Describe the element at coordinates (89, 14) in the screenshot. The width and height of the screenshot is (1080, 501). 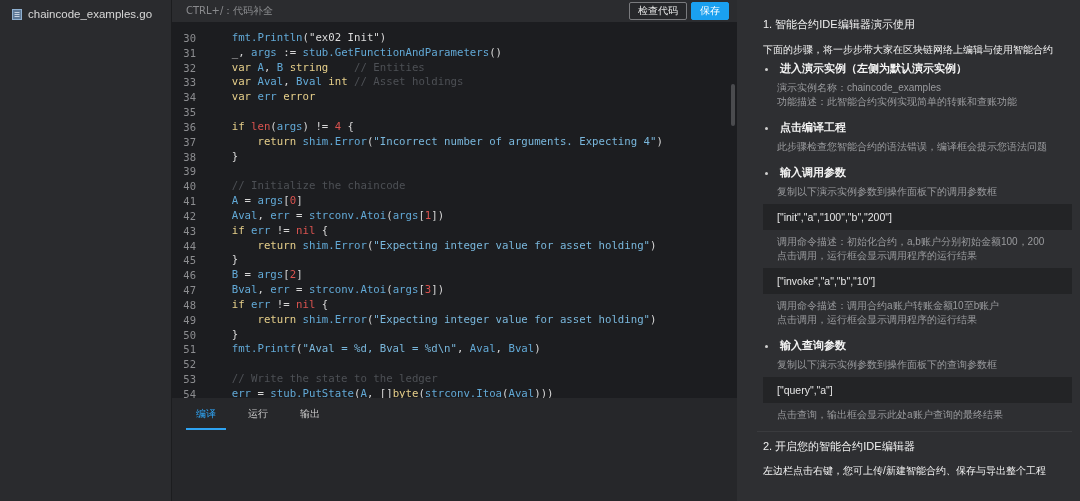
I see `file-item: chaincode_examples.go` at that location.